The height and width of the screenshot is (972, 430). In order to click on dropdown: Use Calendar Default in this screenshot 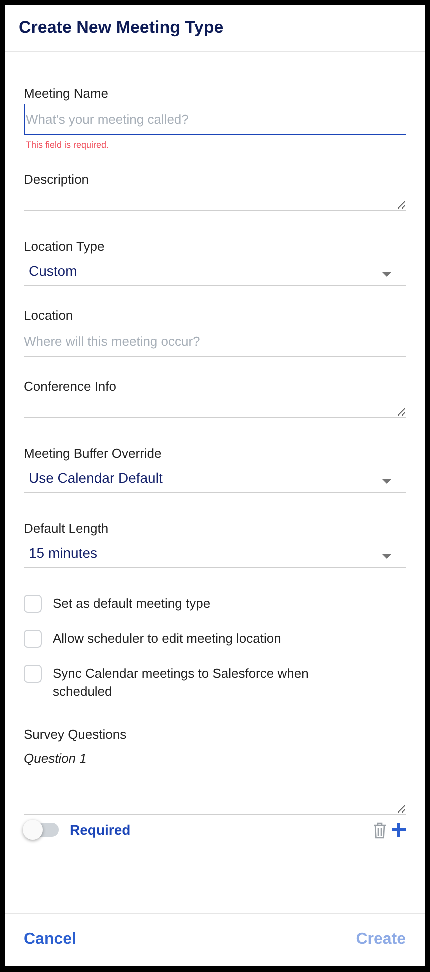, I will do `click(215, 478)`.